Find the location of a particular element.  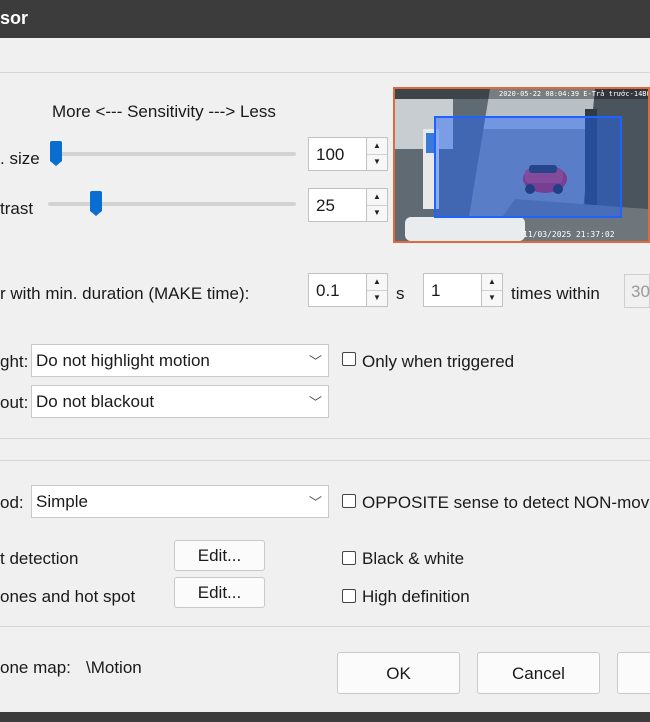

duration-spin-buttons: ▲ ▼ is located at coordinates (376, 290).